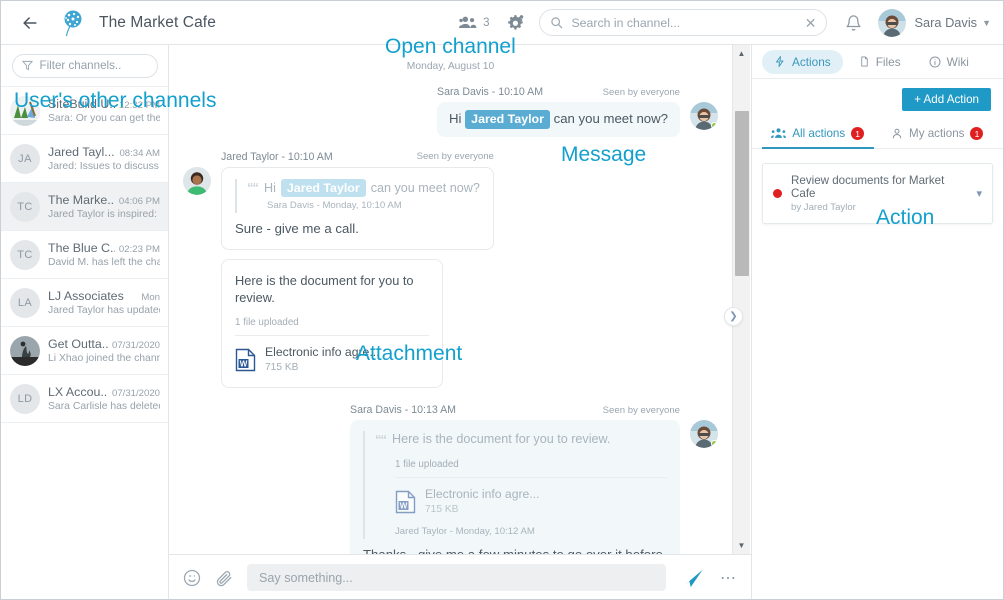 The width and height of the screenshot is (1004, 600). What do you see at coordinates (610, 118) in the screenshot?
I see `message-text-after: can you meet now?` at bounding box center [610, 118].